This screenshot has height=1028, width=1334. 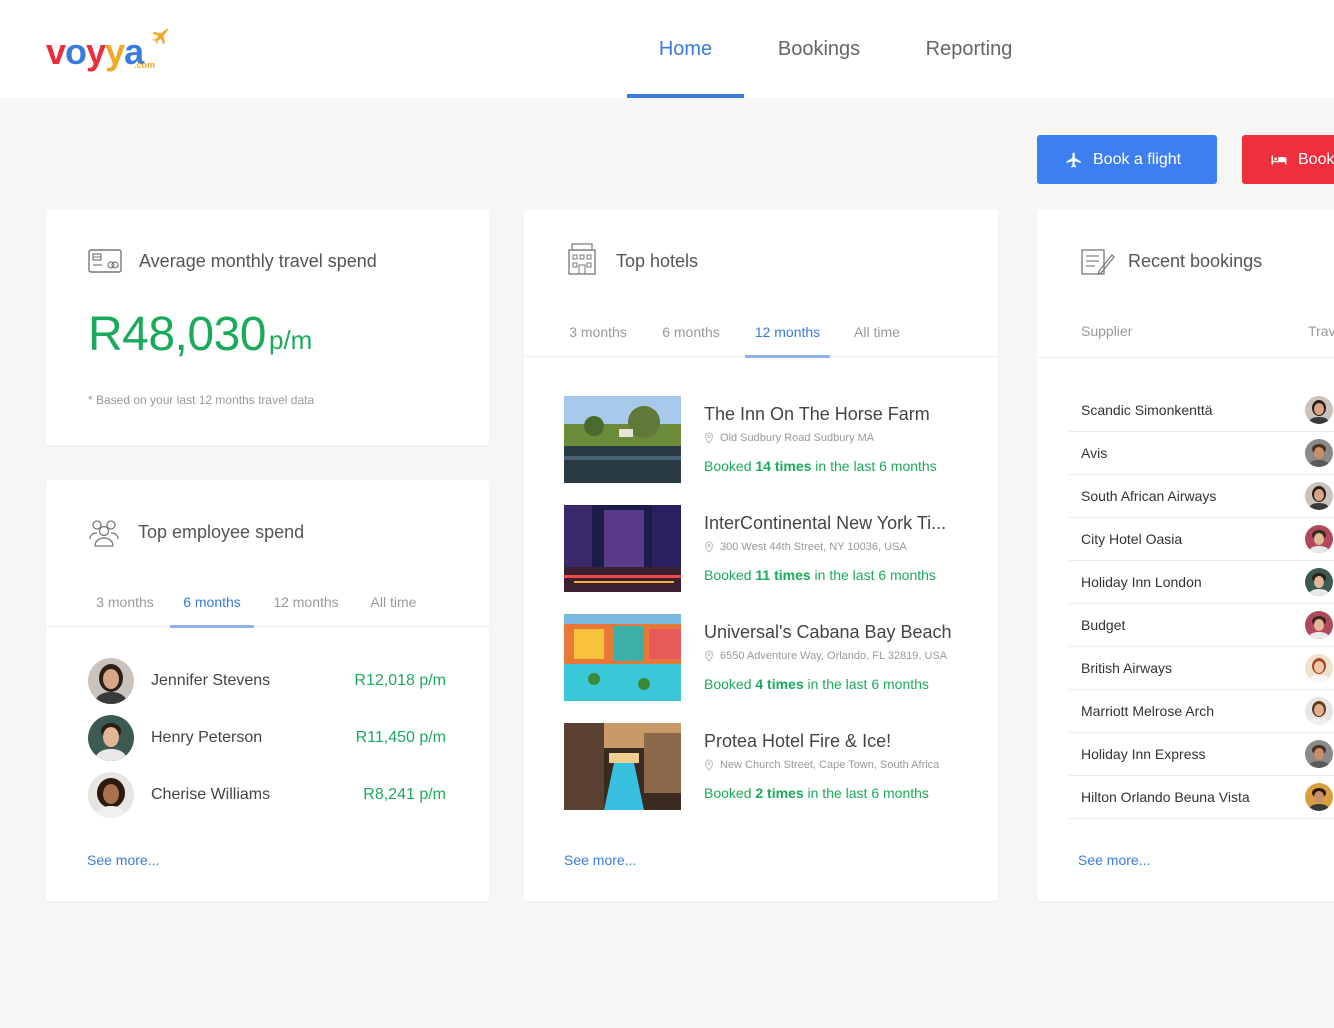 What do you see at coordinates (107, 50) in the screenshot?
I see `voyya-logo: voyya .com` at bounding box center [107, 50].